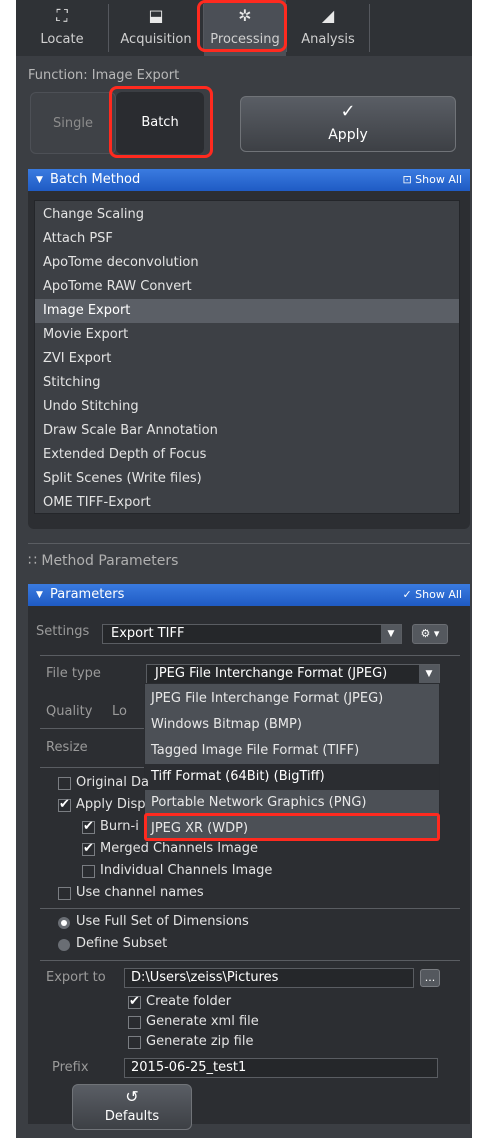 The image size is (492, 1138). I want to click on checkmark-icon: ✓, so click(348, 111).